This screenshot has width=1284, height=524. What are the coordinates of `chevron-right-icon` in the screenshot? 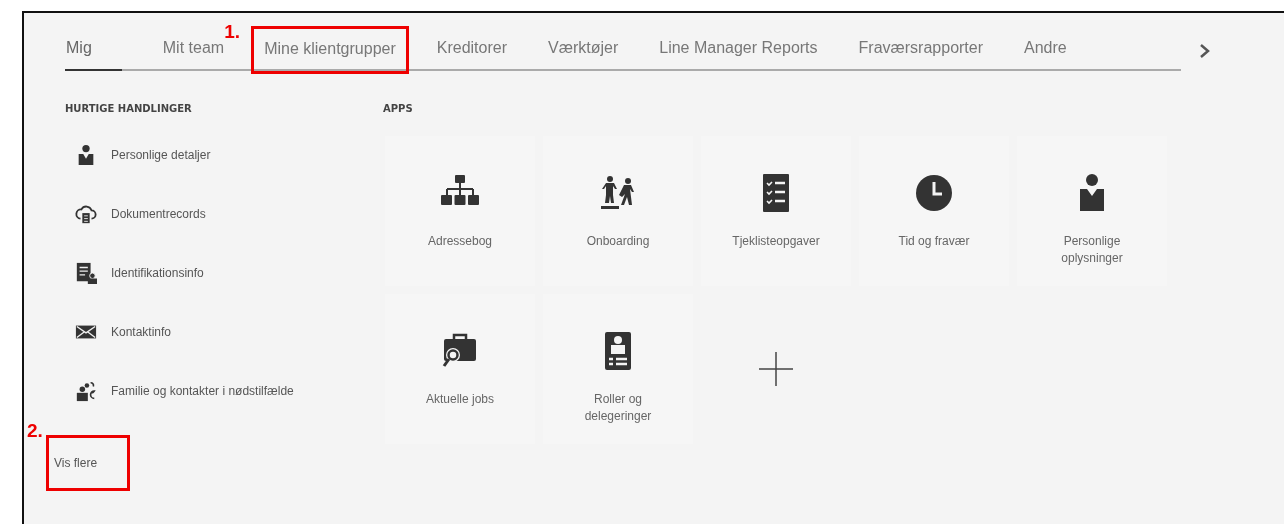 It's located at (1205, 51).